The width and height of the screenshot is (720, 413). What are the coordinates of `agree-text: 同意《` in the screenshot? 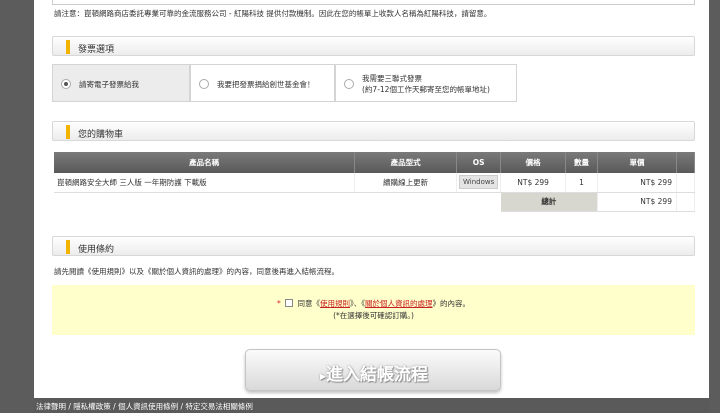 It's located at (309, 303).